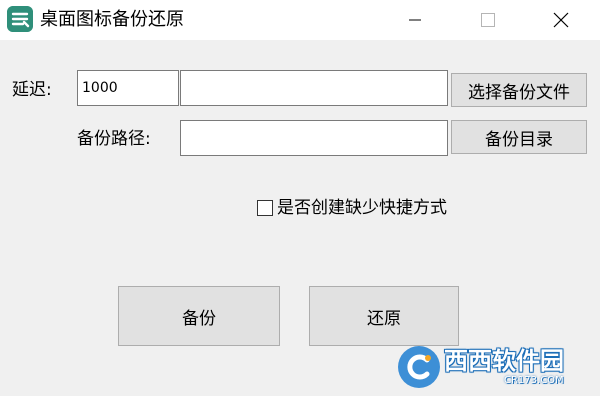  I want to click on minimize-button, so click(415, 20).